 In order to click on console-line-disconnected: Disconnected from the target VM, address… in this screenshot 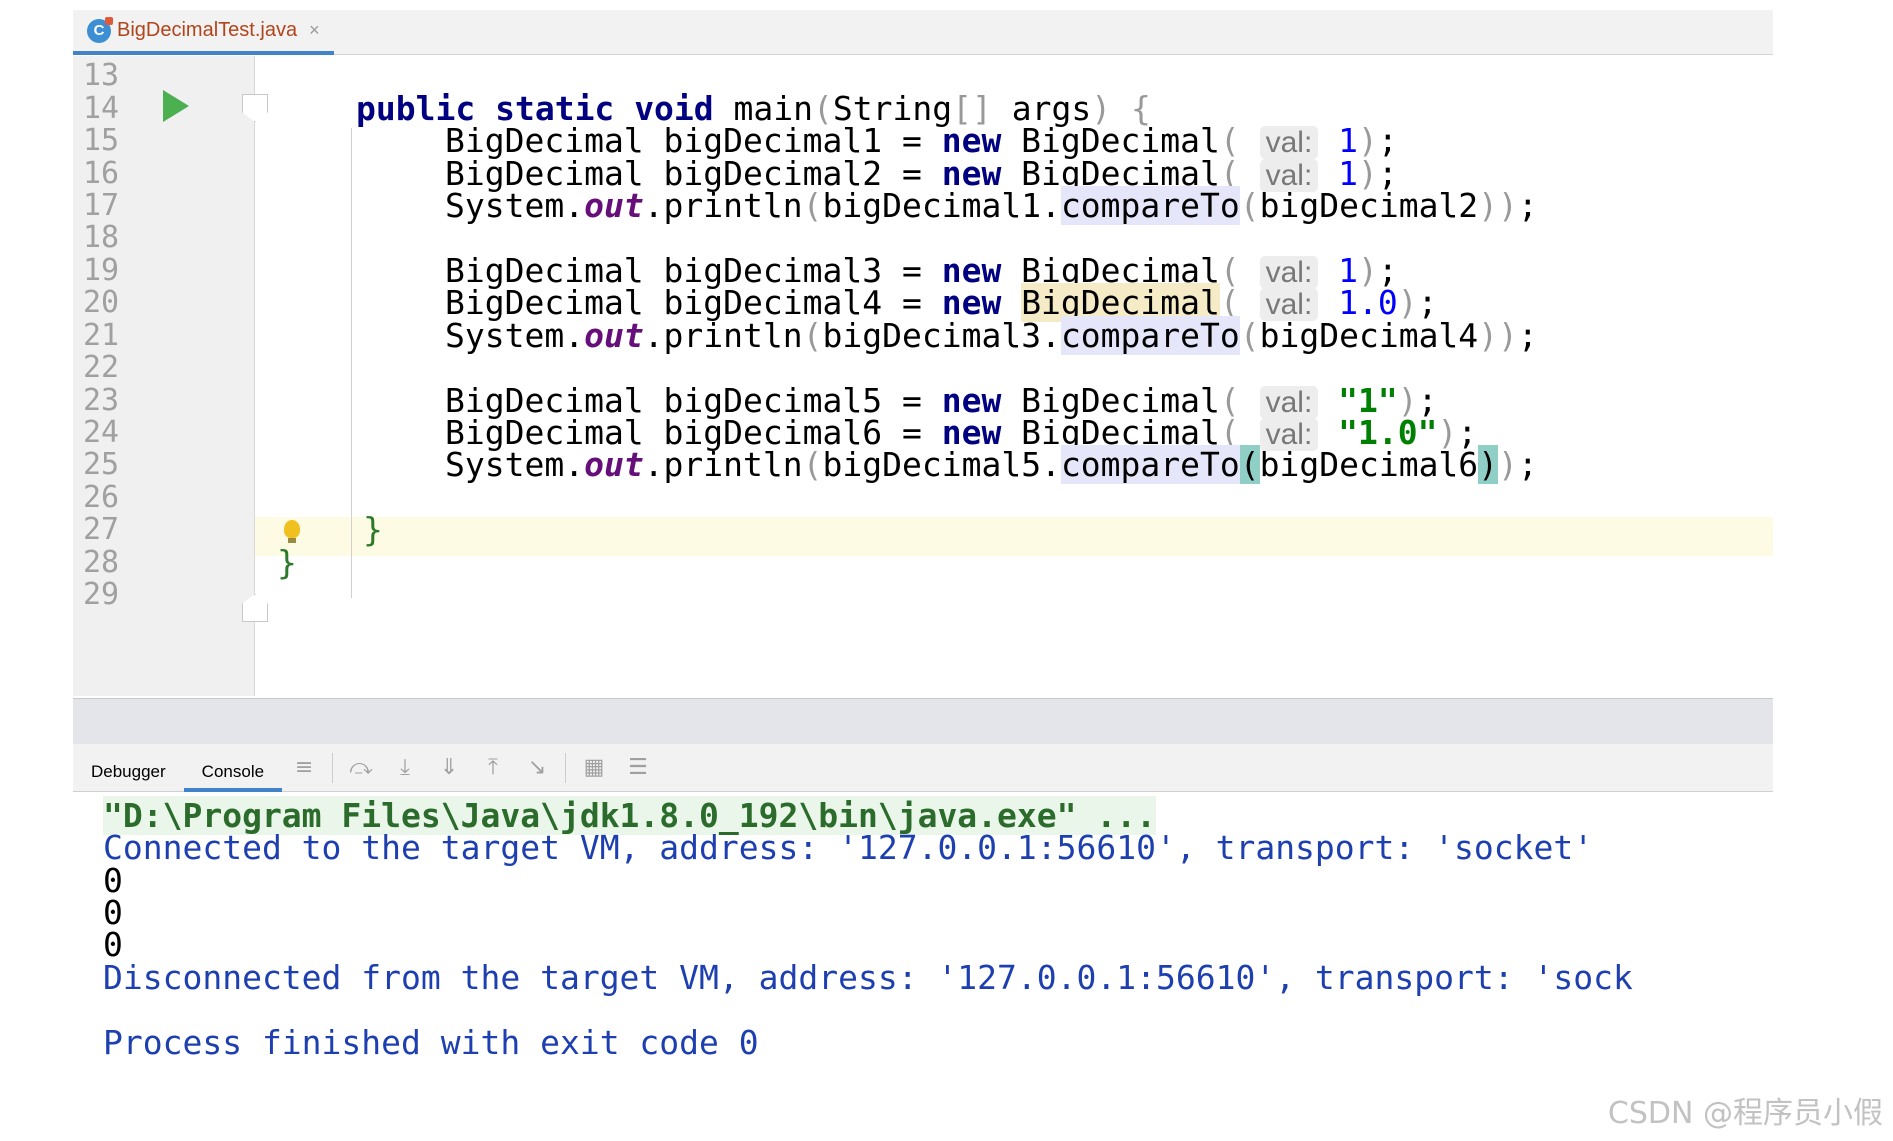, I will do `click(868, 977)`.